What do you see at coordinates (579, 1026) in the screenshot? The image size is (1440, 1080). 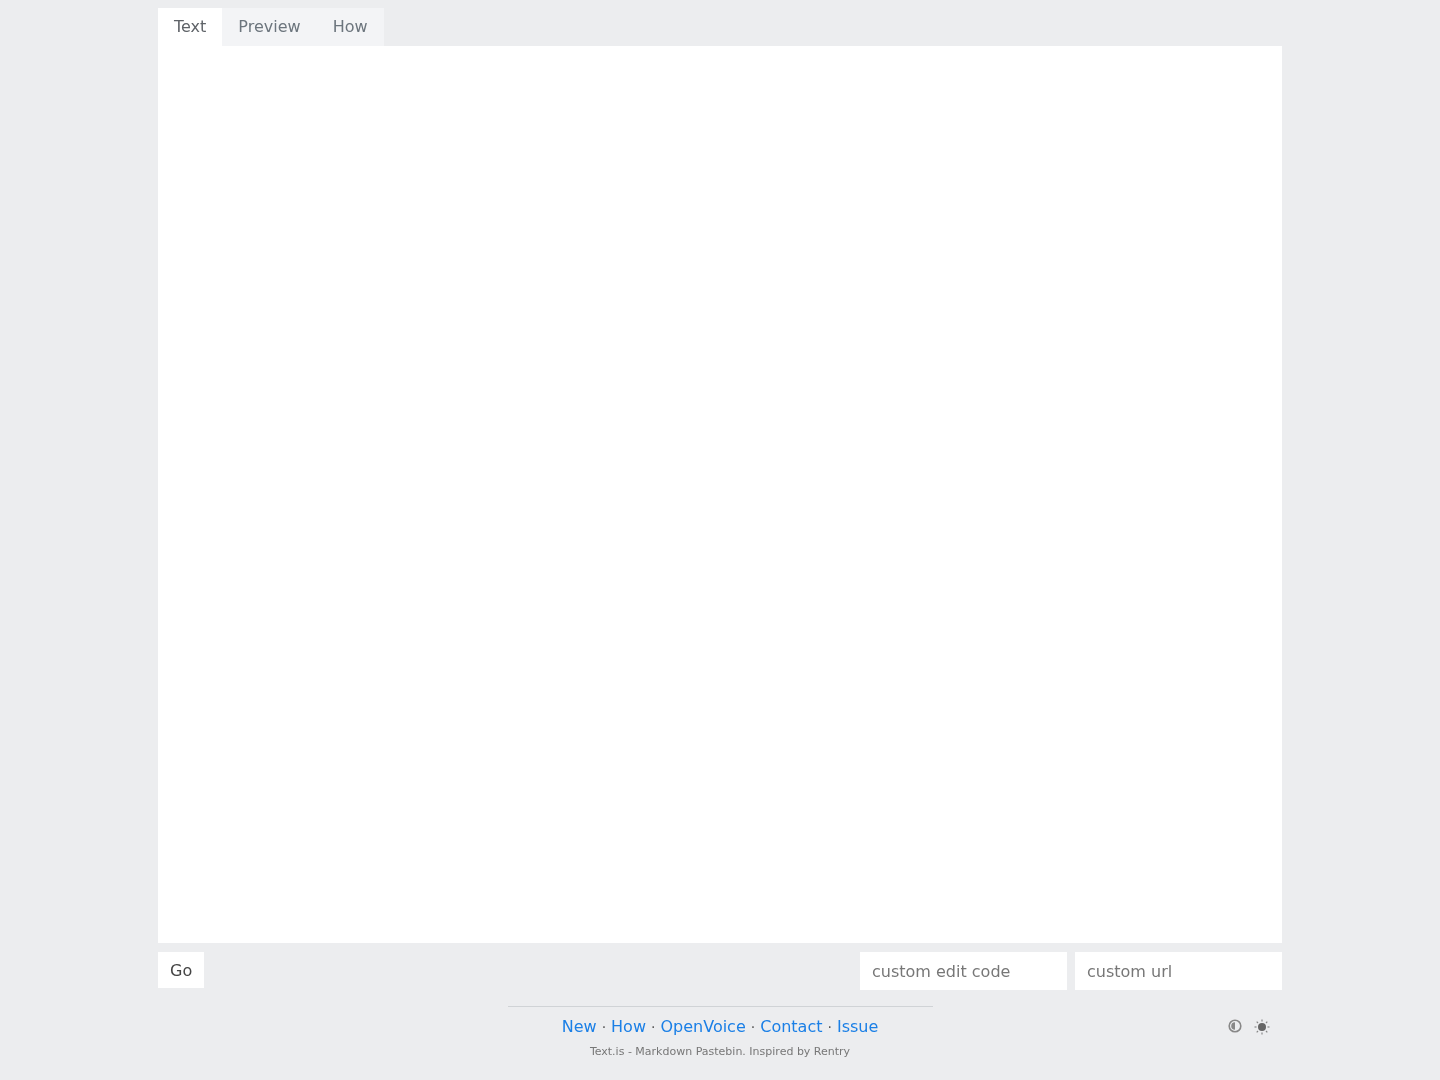 I see `footer-link: New` at bounding box center [579, 1026].